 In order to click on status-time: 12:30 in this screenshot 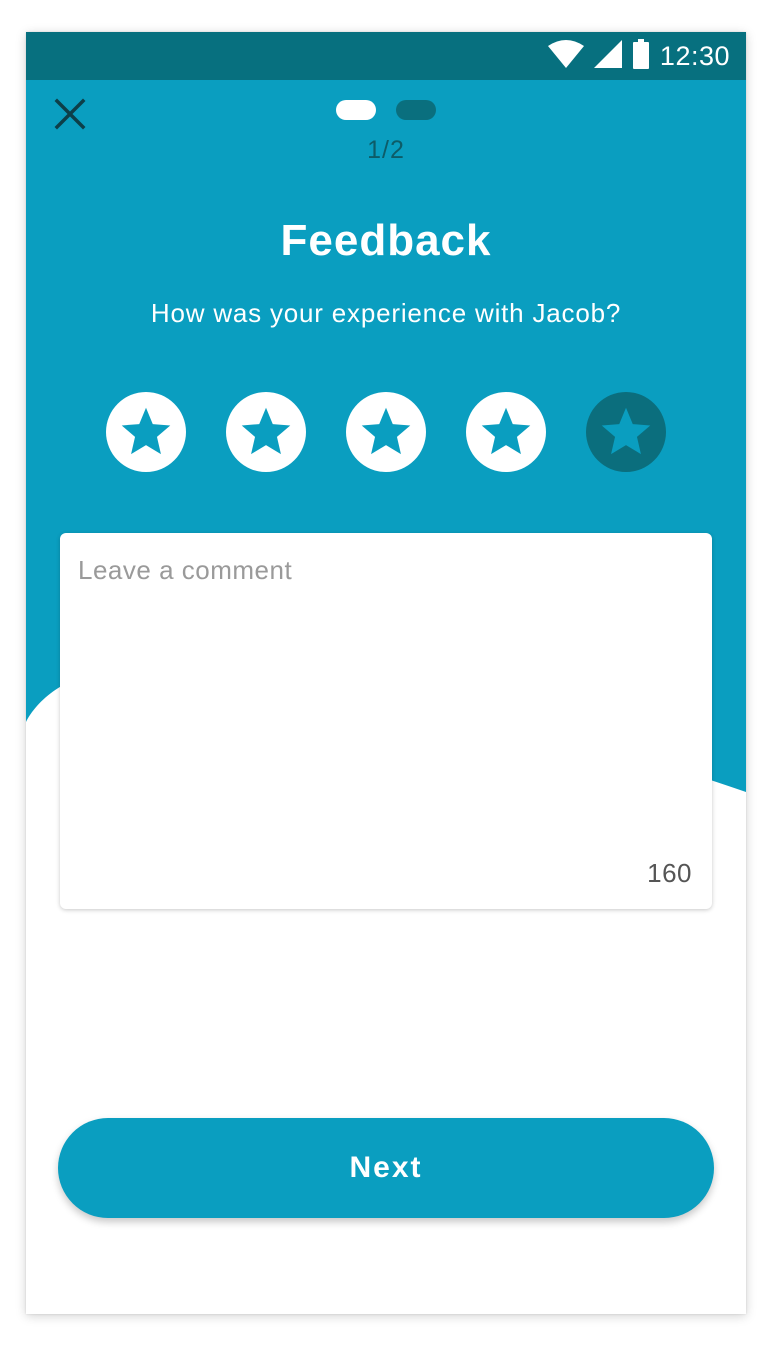, I will do `click(694, 55)`.